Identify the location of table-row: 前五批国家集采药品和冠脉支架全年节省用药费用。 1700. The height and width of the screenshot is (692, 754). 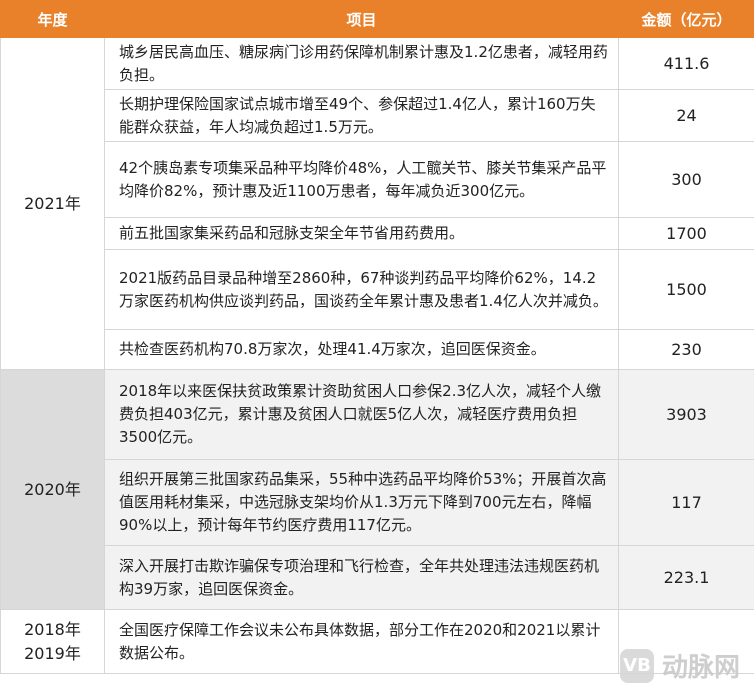
(377, 233).